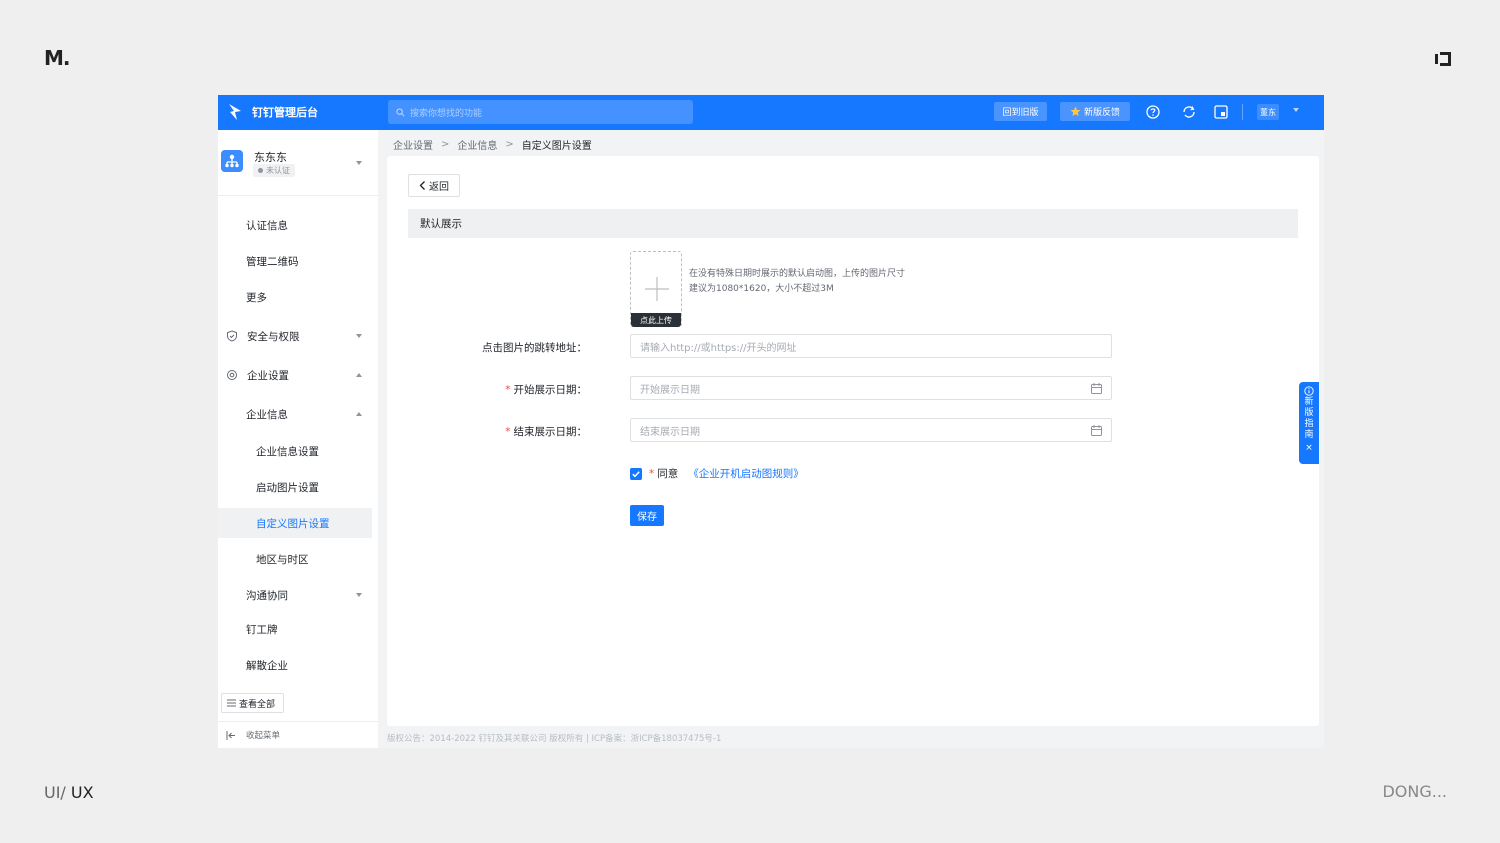 This screenshot has width=1500, height=843. What do you see at coordinates (546, 390) in the screenshot?
I see `start-date-label: * 开始展示日期：` at bounding box center [546, 390].